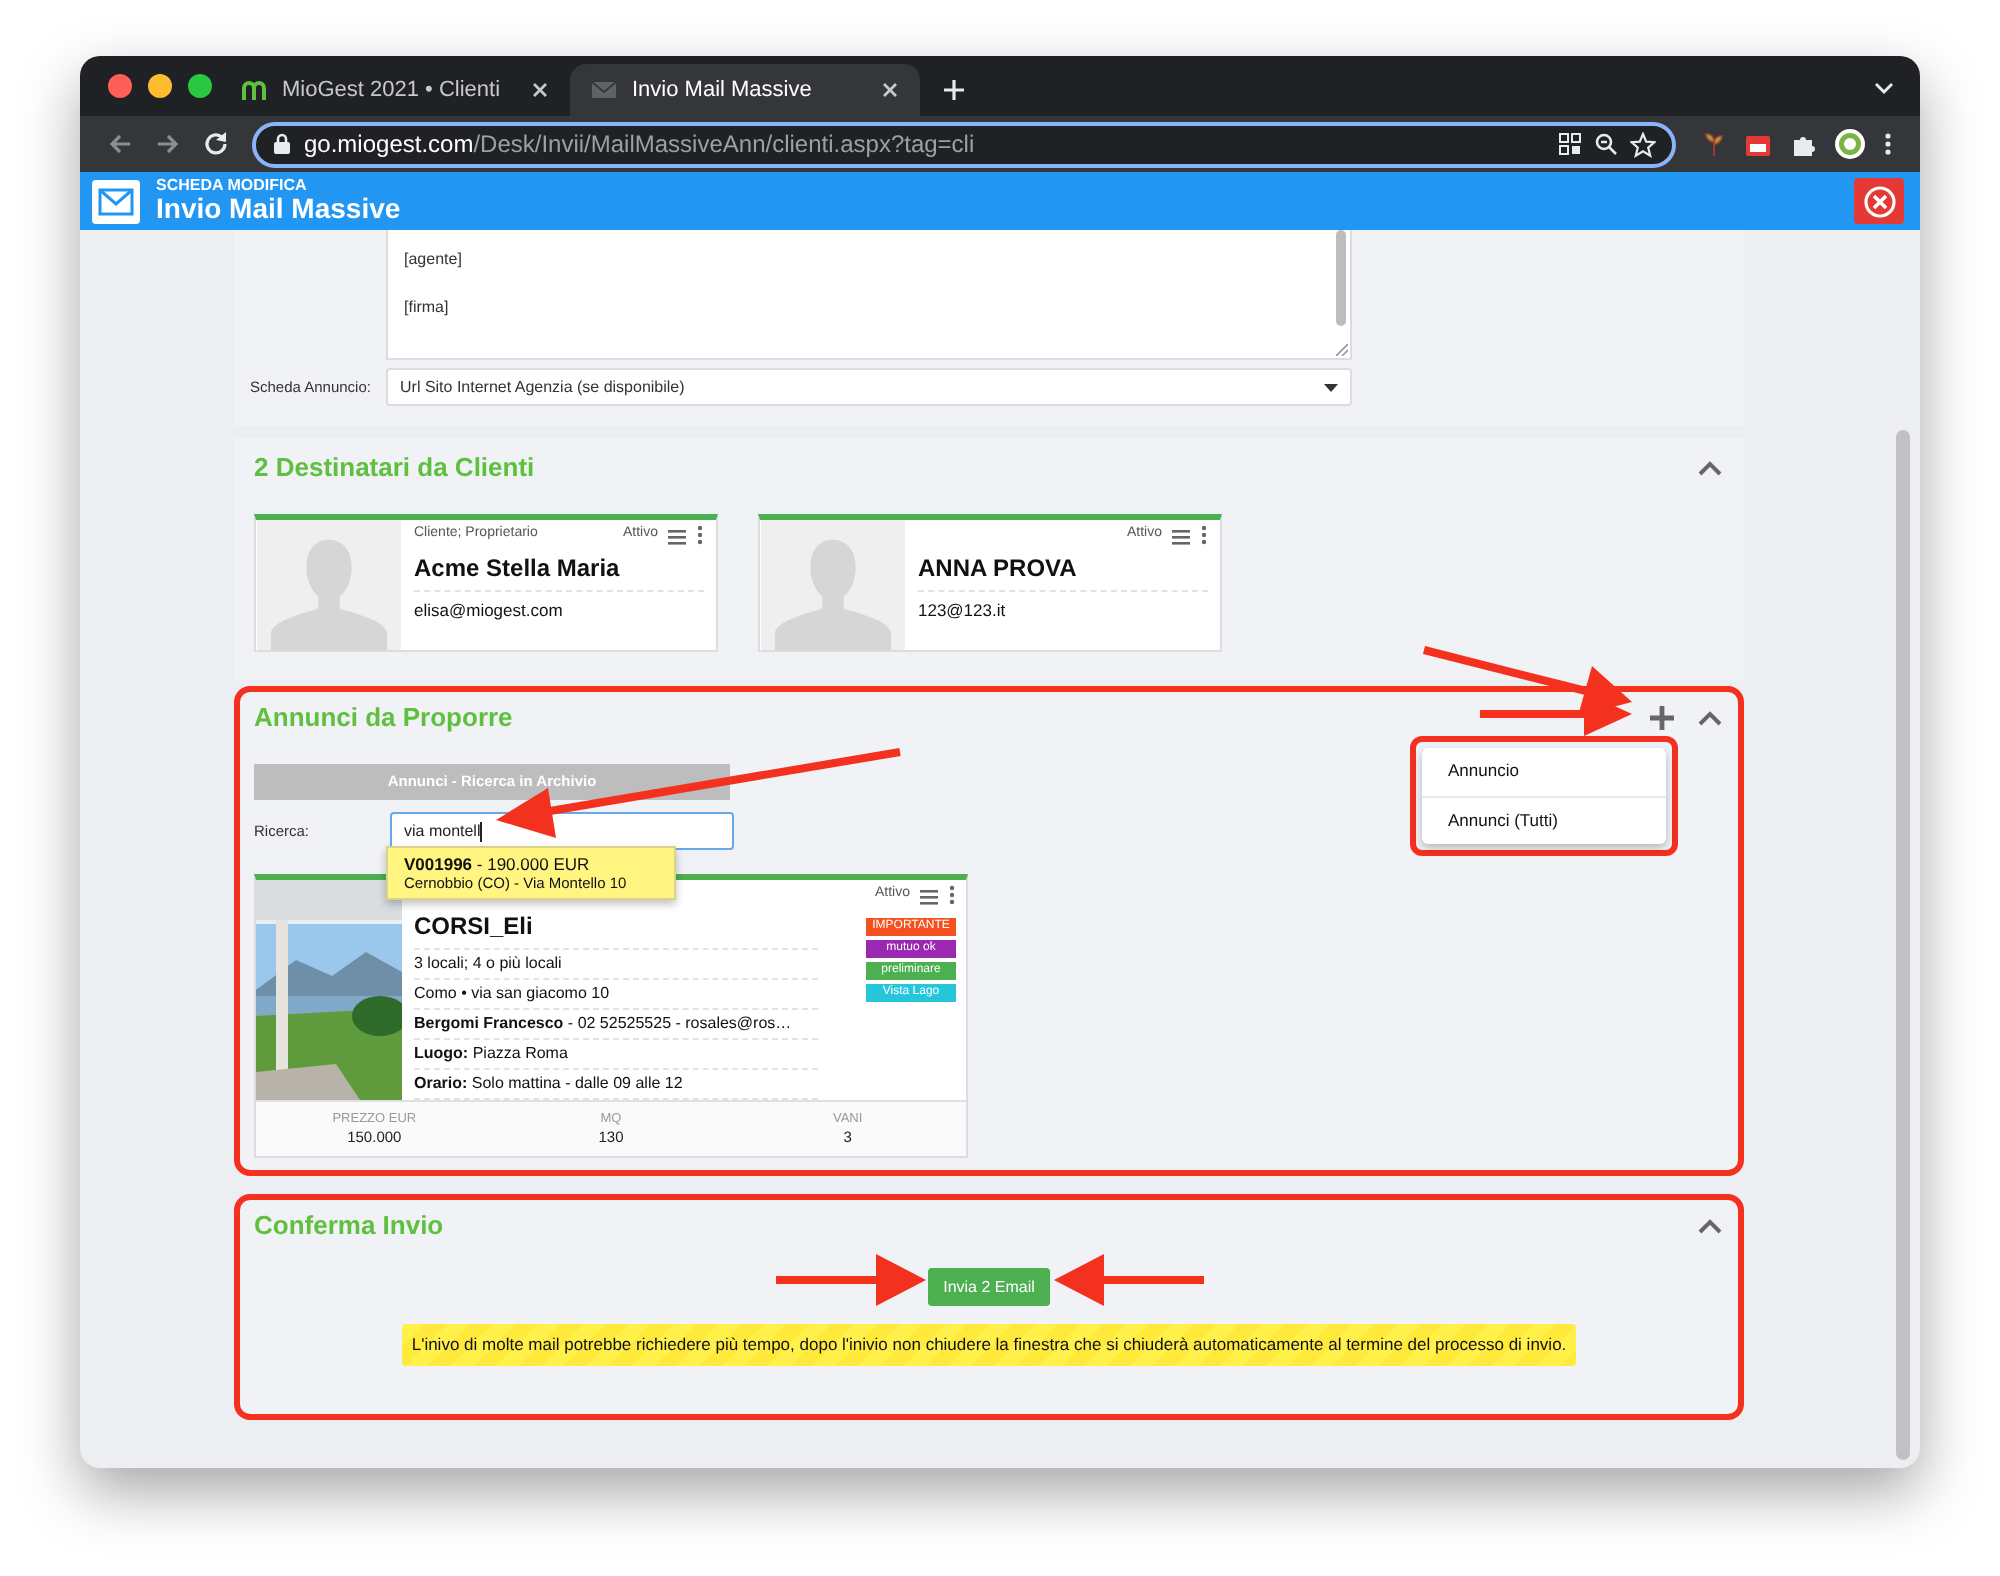 The image size is (2000, 1576). What do you see at coordinates (1714, 144) in the screenshot?
I see `plant-icon` at bounding box center [1714, 144].